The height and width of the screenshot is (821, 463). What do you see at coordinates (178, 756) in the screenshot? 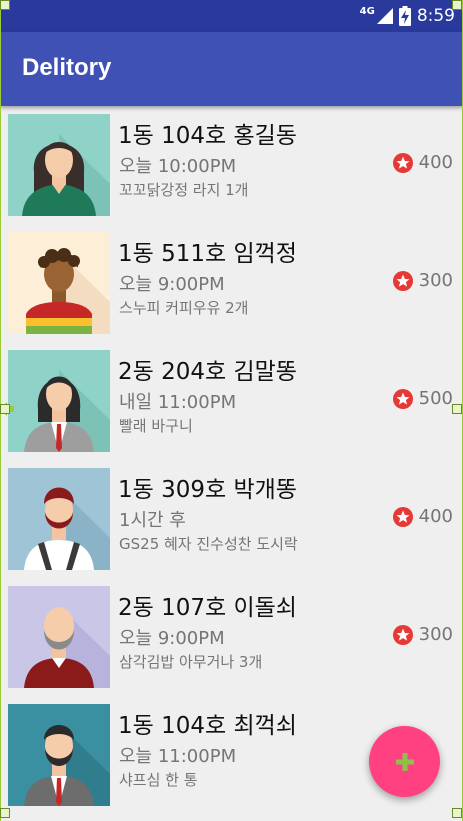
I see `order-time: 오늘 11:00PM` at bounding box center [178, 756].